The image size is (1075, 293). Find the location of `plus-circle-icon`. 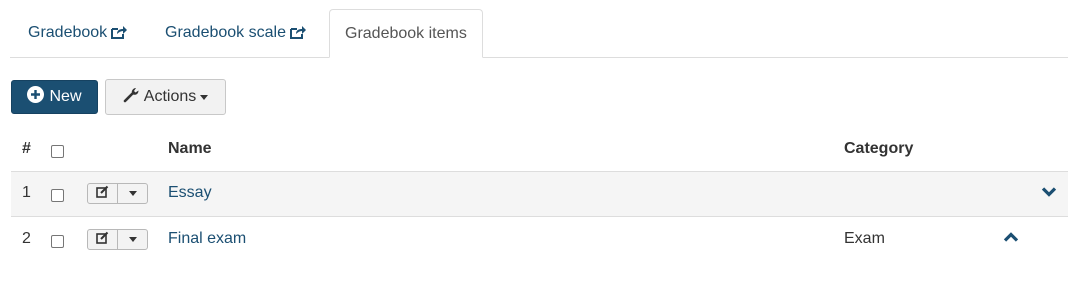

plus-circle-icon is located at coordinates (36, 97).